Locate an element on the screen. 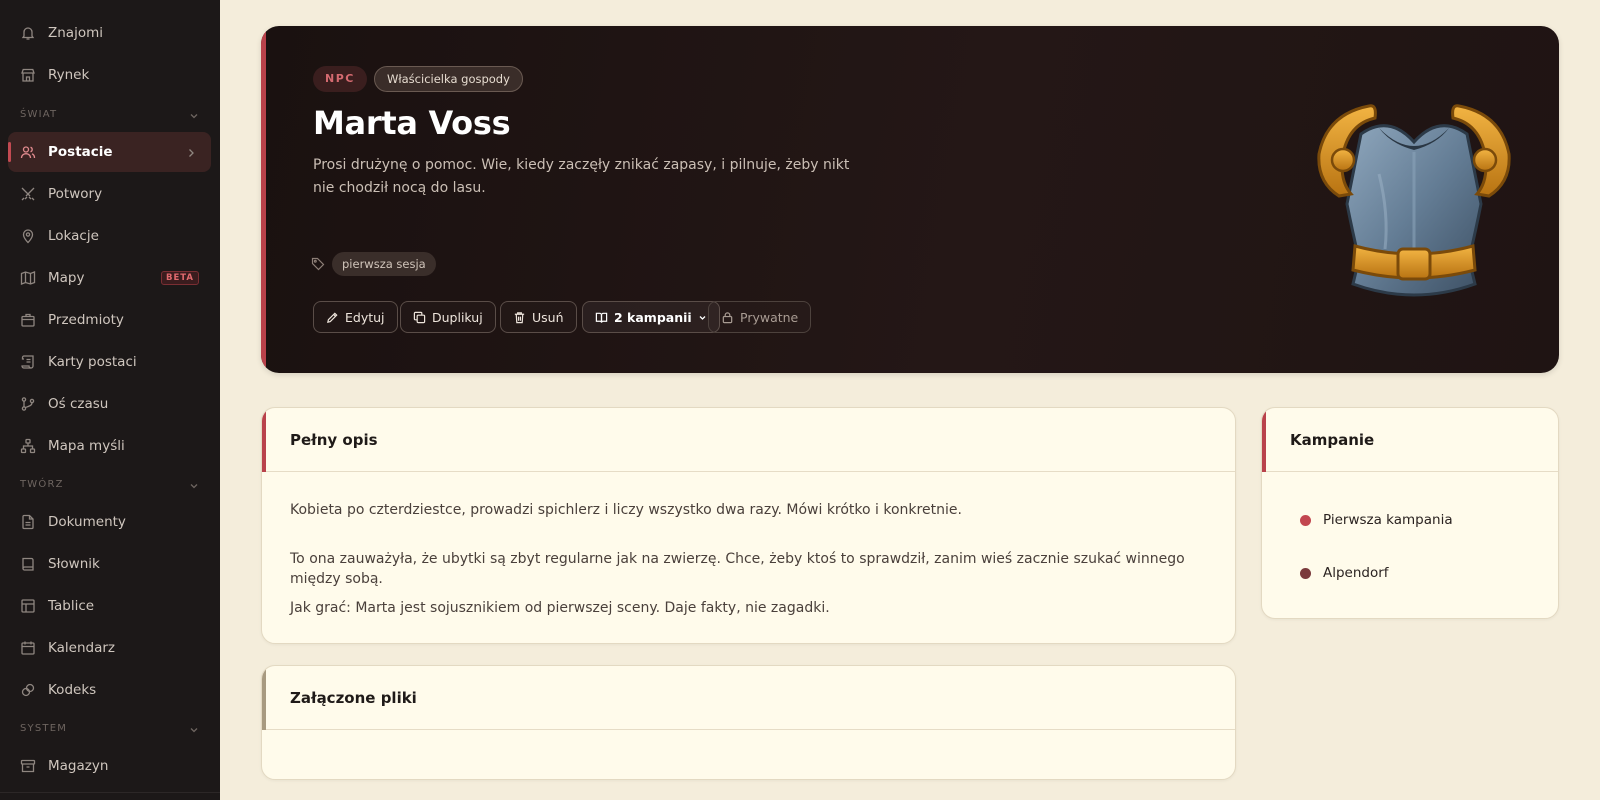 The height and width of the screenshot is (800, 1600). sidebar-item-przedmioty: Przedmioty is located at coordinates (109, 320).